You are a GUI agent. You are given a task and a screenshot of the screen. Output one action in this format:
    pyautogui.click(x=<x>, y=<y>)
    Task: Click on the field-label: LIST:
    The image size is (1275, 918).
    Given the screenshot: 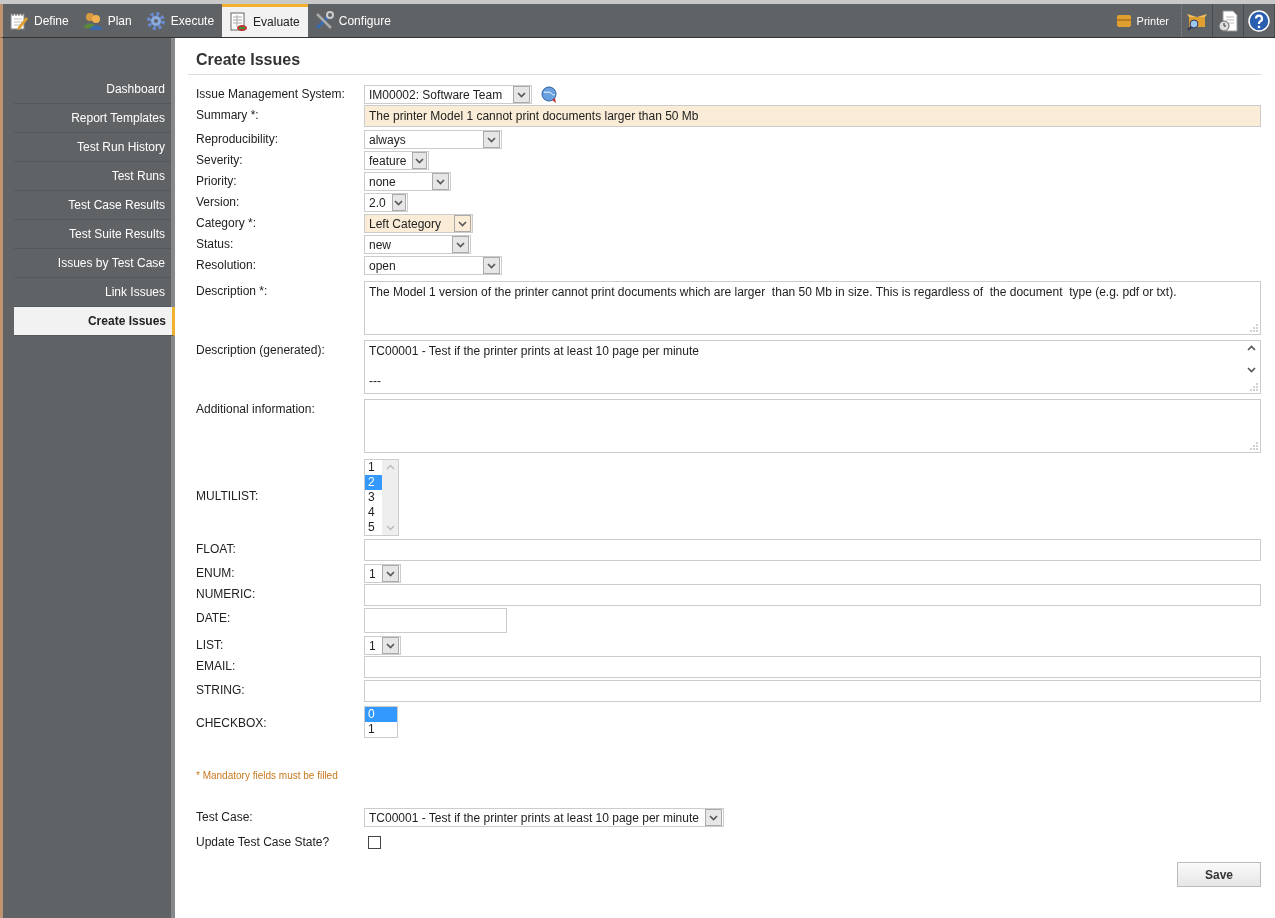 What is the action you would take?
    pyautogui.click(x=210, y=644)
    